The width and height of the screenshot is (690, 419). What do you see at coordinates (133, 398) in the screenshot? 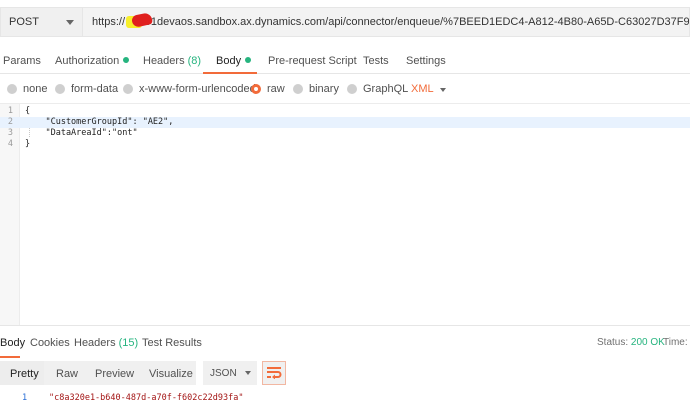
I see `response-body-line: 1 "c8a320e1-b640-487d-a70f-f602c22d93fa"` at bounding box center [133, 398].